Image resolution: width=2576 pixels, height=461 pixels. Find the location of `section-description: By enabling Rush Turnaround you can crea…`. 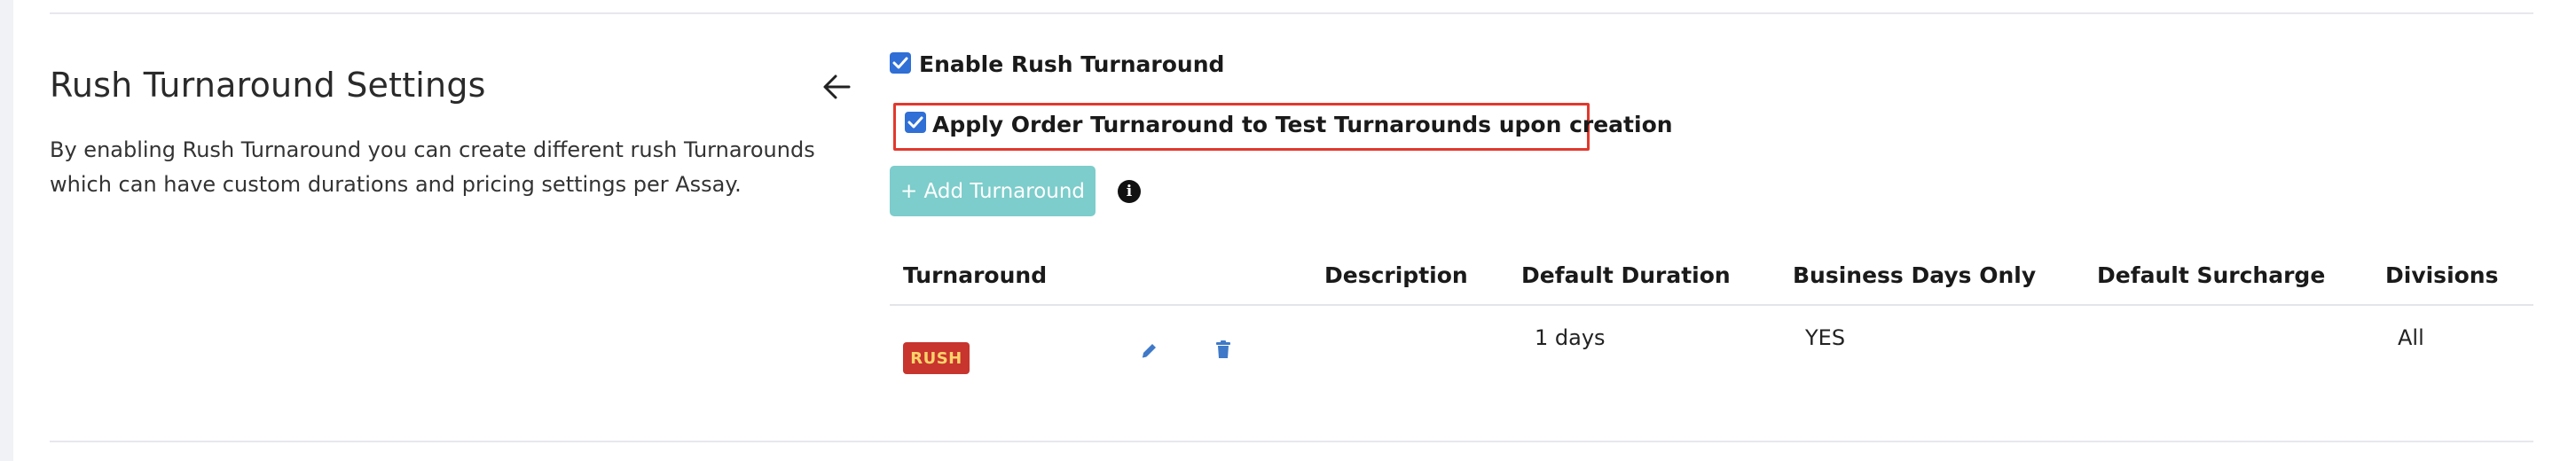

section-description: By enabling Rush Turnaround you can crea… is located at coordinates (432, 167).